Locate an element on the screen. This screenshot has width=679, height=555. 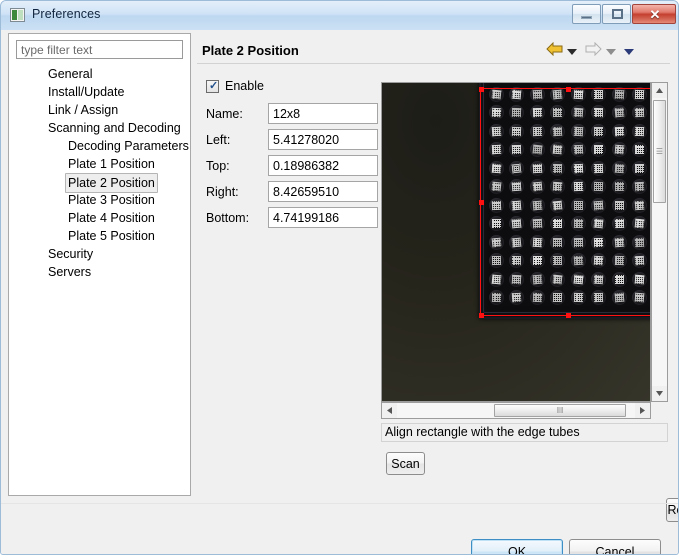
page-navigation is located at coordinates (605, 50).